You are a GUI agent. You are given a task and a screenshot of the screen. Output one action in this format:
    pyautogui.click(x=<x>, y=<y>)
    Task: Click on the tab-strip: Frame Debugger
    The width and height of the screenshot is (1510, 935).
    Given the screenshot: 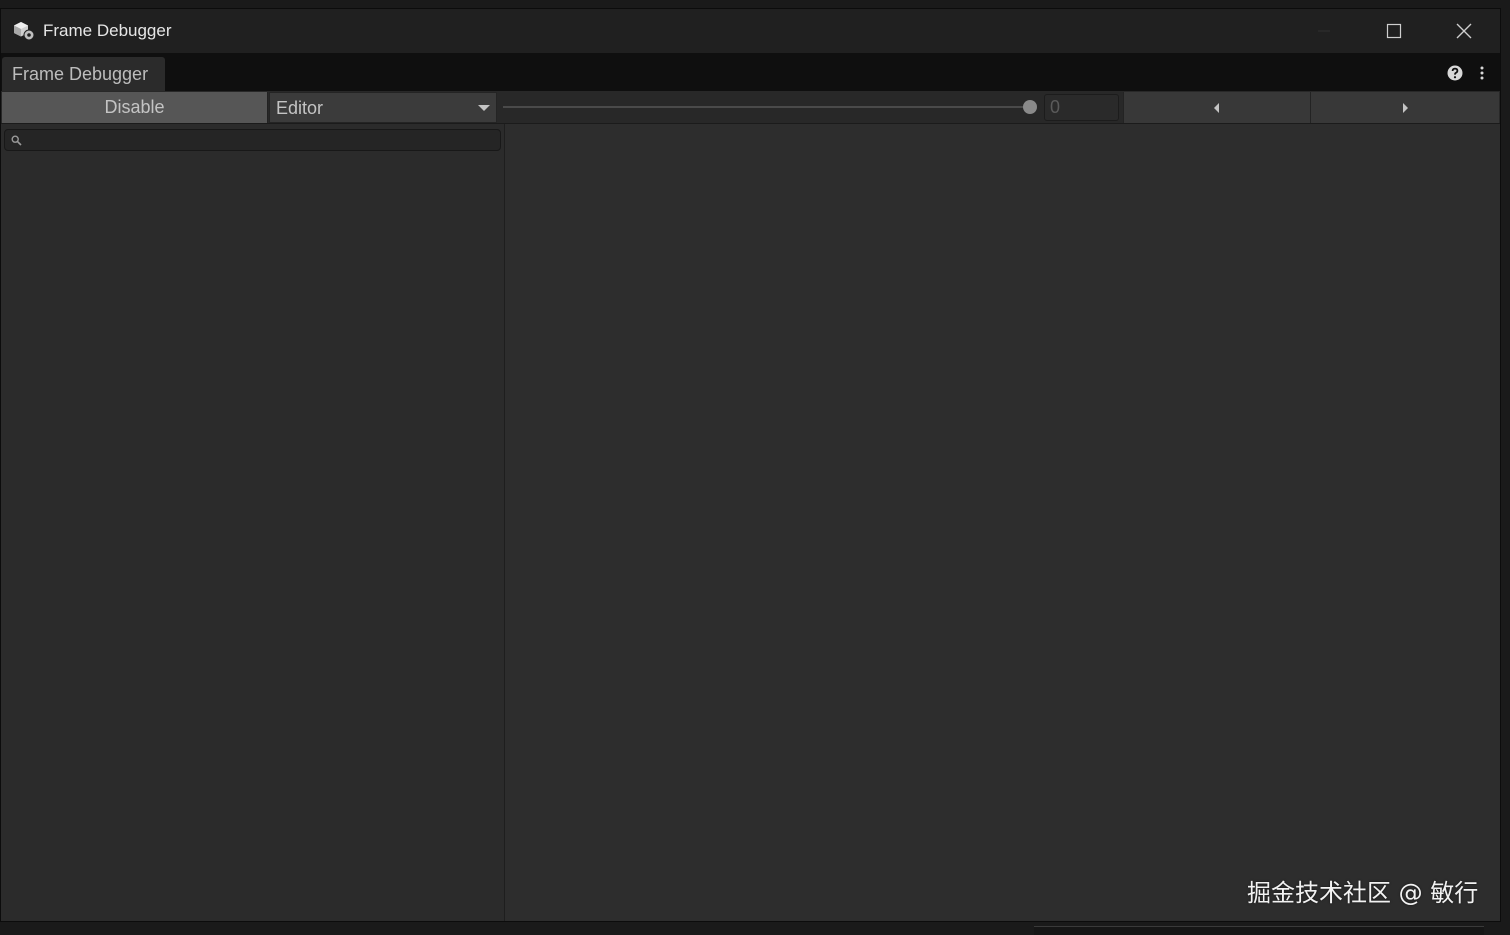 What is the action you would take?
    pyautogui.click(x=750, y=72)
    